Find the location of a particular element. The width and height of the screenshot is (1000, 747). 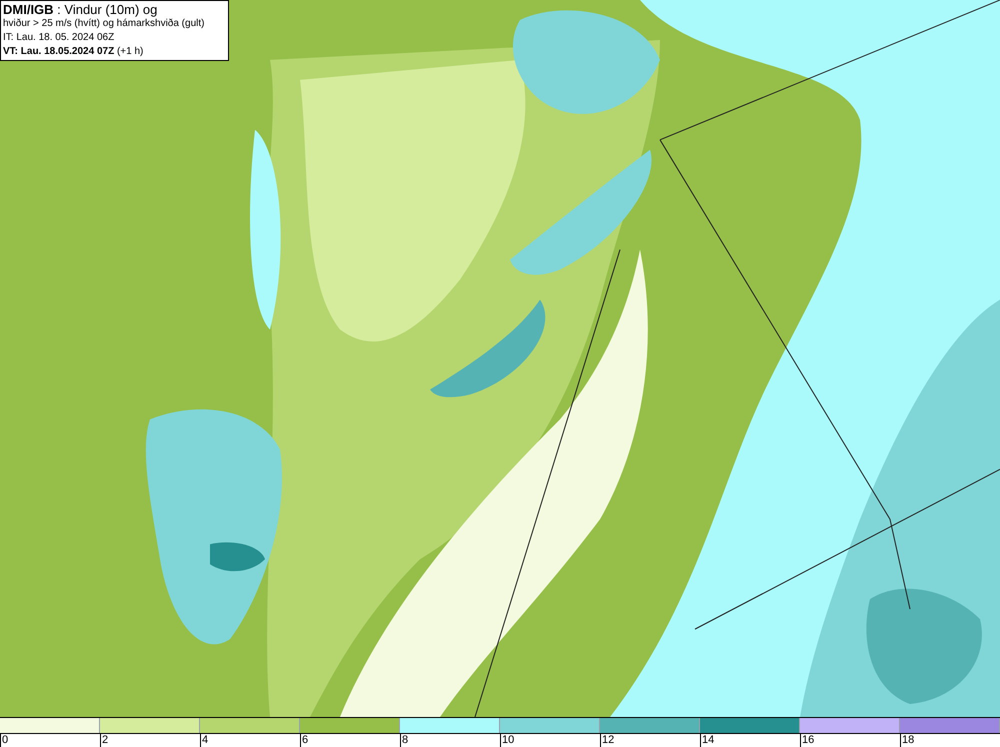

legend-tick-label: 14 is located at coordinates (708, 740).